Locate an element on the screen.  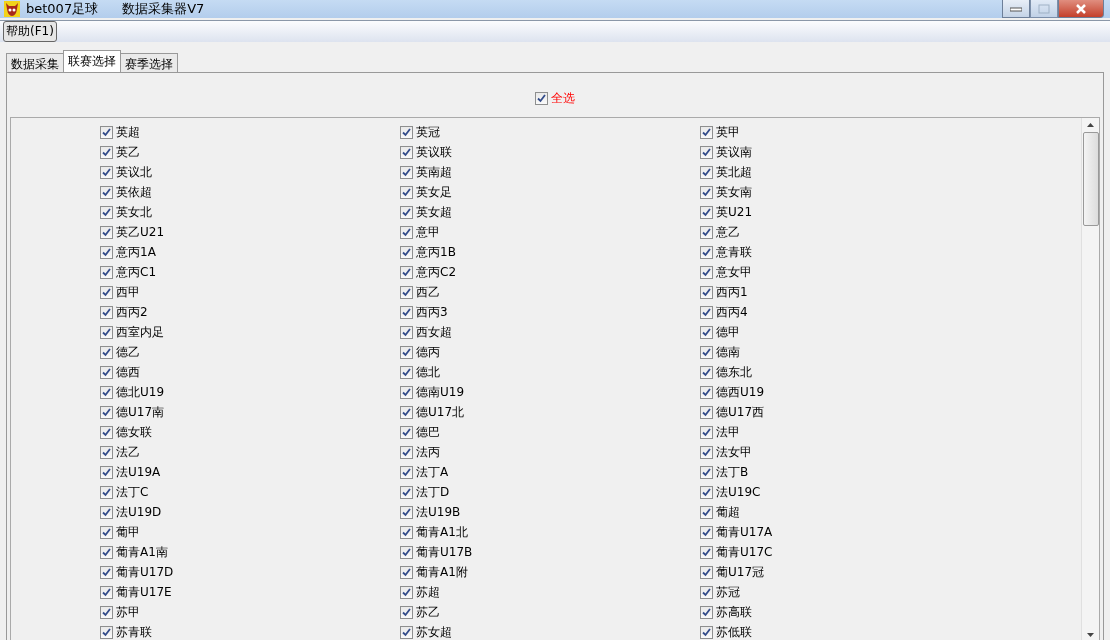
league-checkbox: 德南U19 is located at coordinates (432, 392).